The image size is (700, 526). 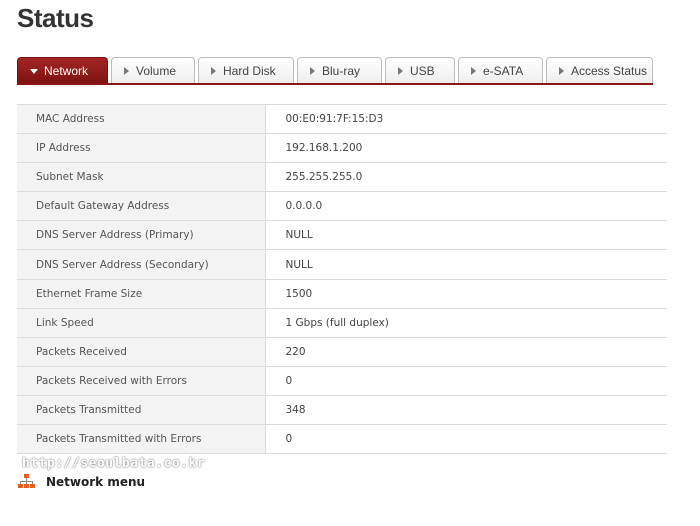 What do you see at coordinates (466, 206) in the screenshot?
I see `row-value: 0.0.0.0` at bounding box center [466, 206].